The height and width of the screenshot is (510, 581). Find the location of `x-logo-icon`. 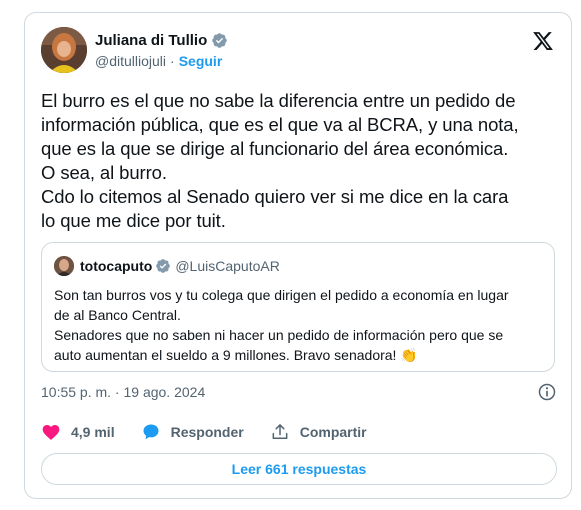

x-logo-icon is located at coordinates (543, 41).